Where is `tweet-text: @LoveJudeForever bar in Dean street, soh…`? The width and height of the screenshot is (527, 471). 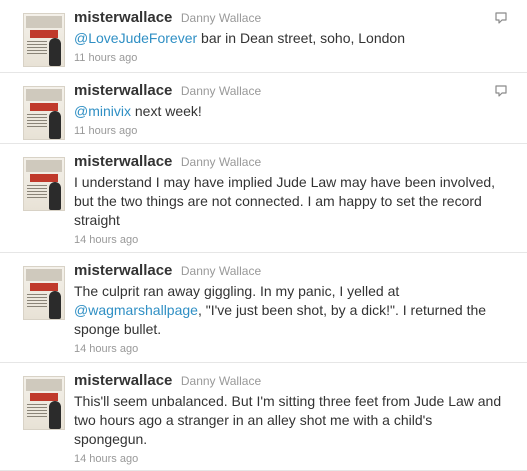
tweet-text: @LoveJudeForever bar in Dean street, soh… is located at coordinates (289, 38).